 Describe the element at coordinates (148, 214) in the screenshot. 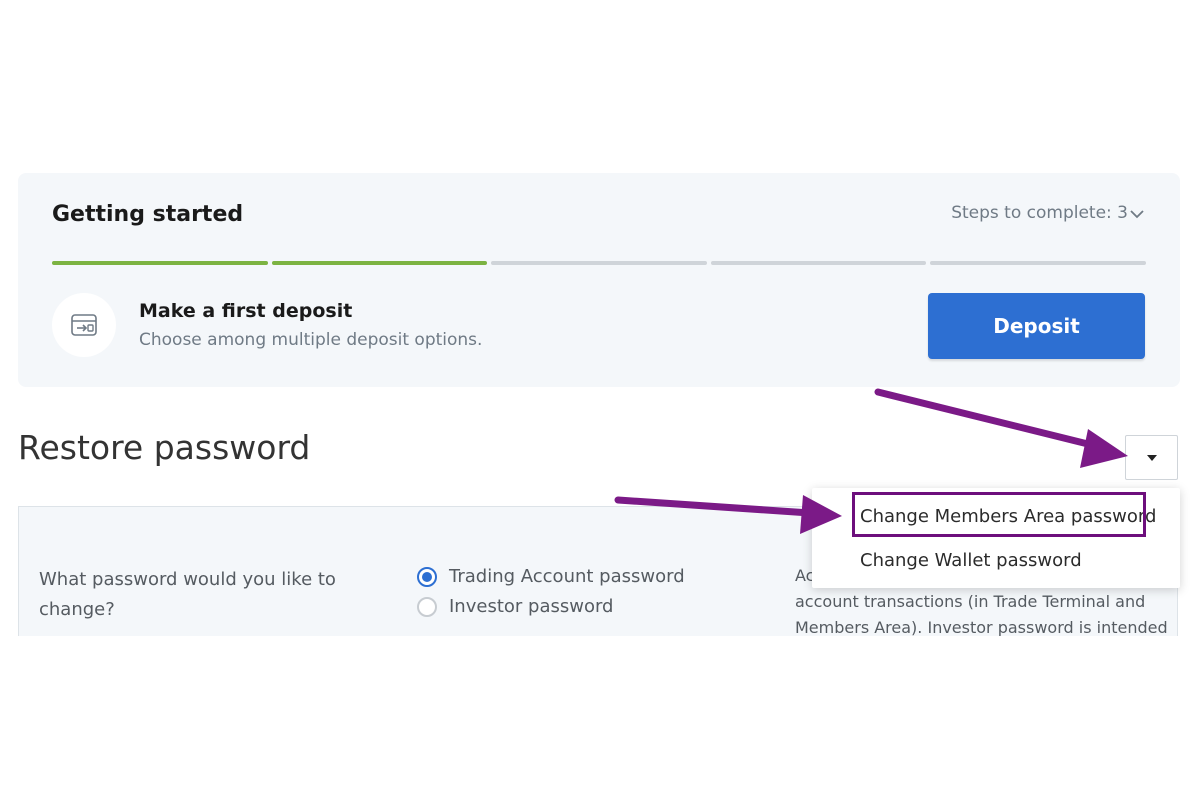

I see `getting-started-title: Getting started` at that location.